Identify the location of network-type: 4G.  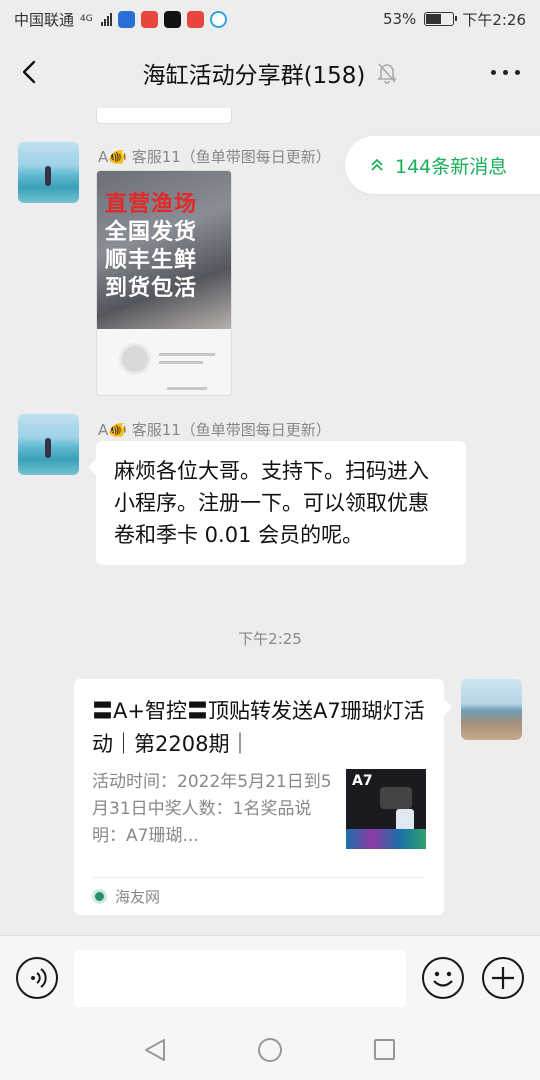
(86, 18).